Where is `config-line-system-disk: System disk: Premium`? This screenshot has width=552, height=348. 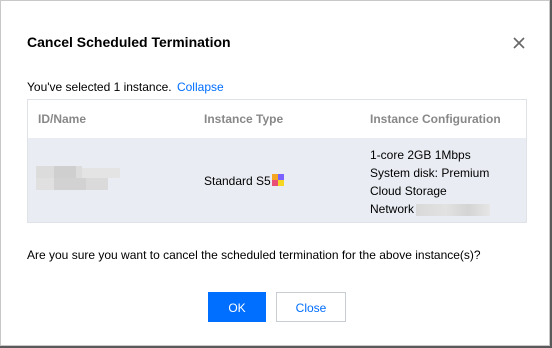
config-line-system-disk: System disk: Premium is located at coordinates (430, 173).